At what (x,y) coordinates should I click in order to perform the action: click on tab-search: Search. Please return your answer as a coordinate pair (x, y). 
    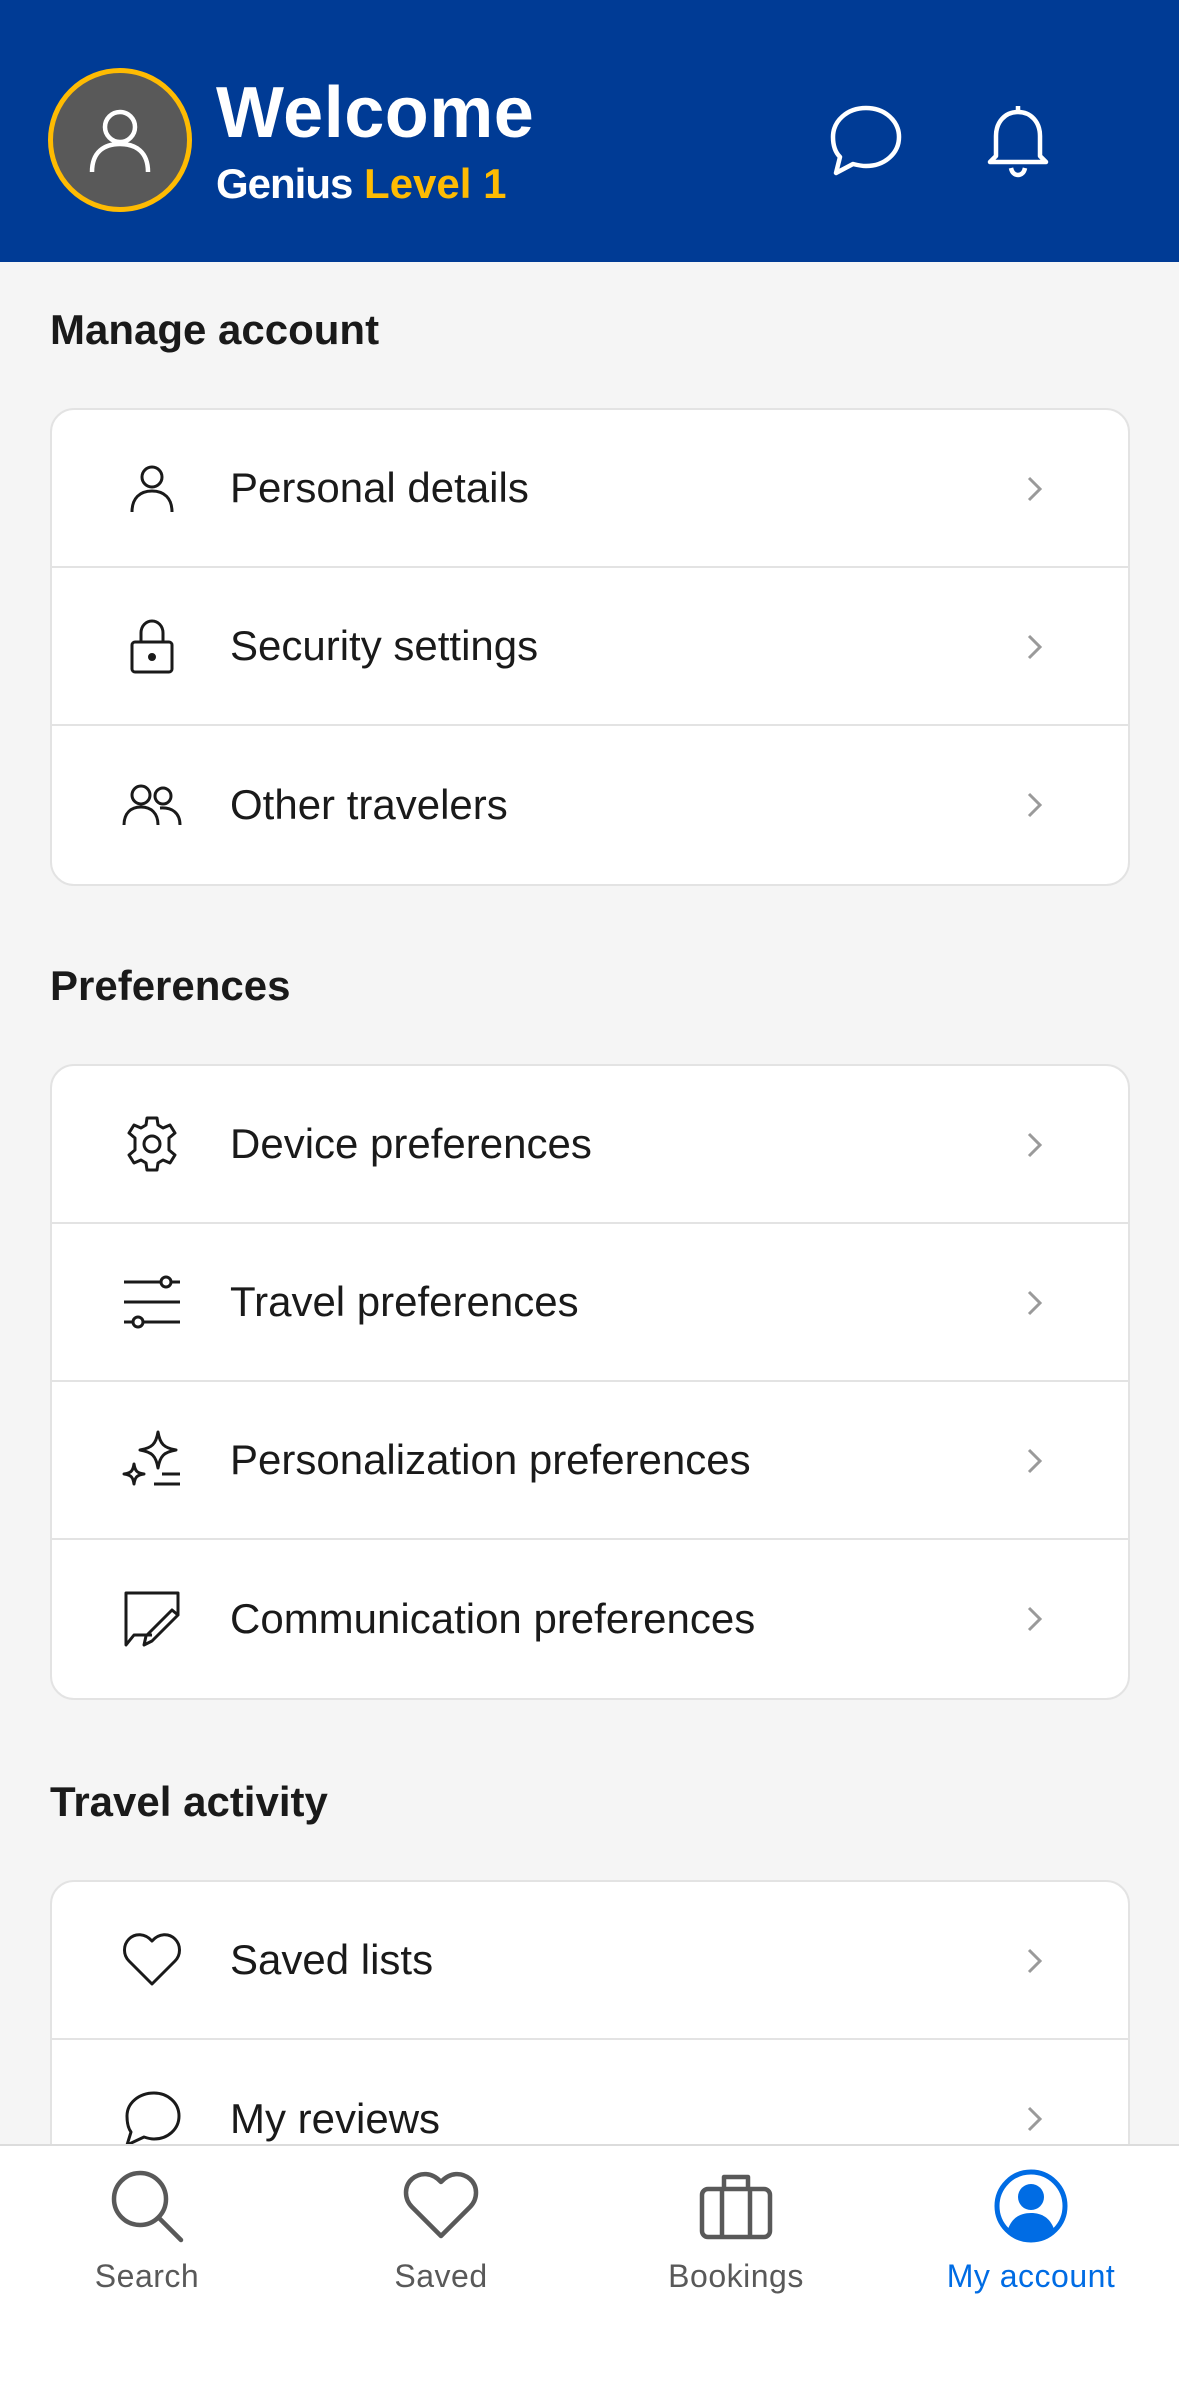
    Looking at the image, I should click on (147, 2241).